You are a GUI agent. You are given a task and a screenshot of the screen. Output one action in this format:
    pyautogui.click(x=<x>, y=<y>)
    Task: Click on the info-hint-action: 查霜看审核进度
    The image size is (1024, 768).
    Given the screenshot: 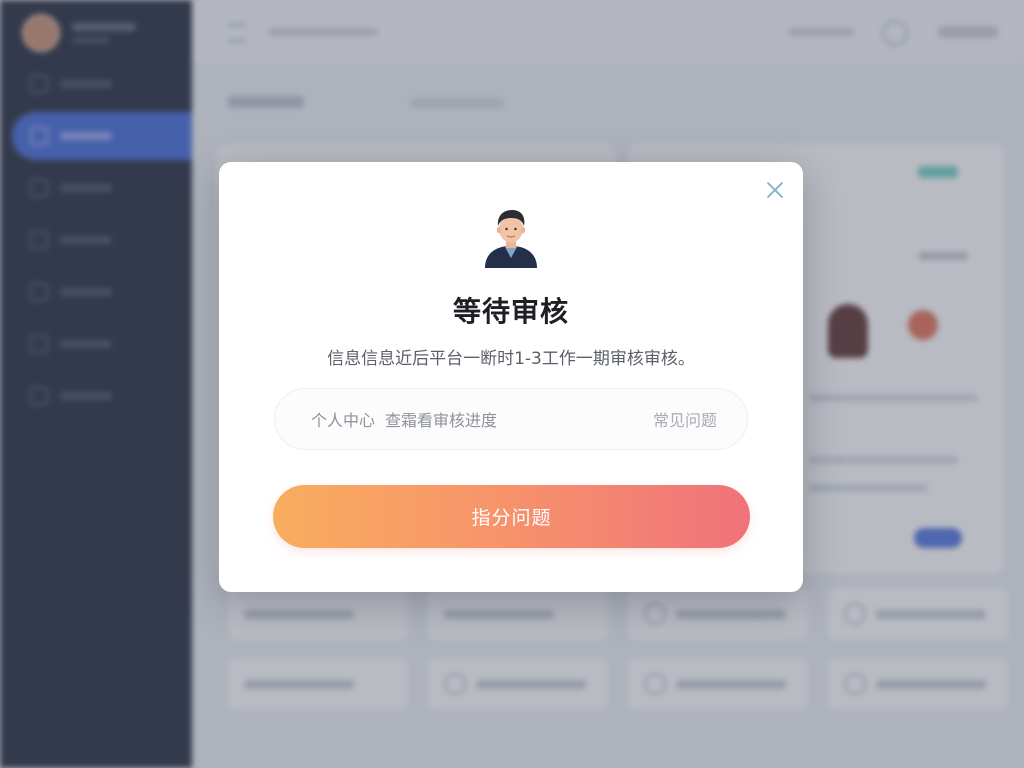 What is the action you would take?
    pyautogui.click(x=441, y=420)
    